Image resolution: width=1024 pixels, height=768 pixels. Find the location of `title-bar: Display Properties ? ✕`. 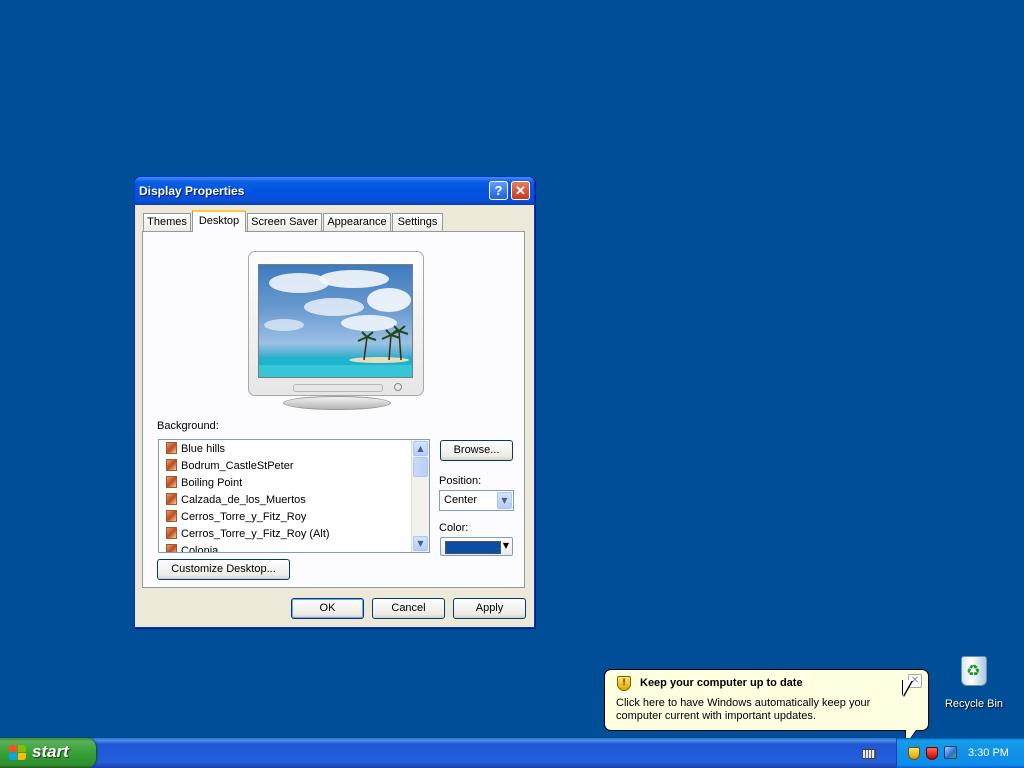

title-bar: Display Properties ? ✕ is located at coordinates (334, 191).